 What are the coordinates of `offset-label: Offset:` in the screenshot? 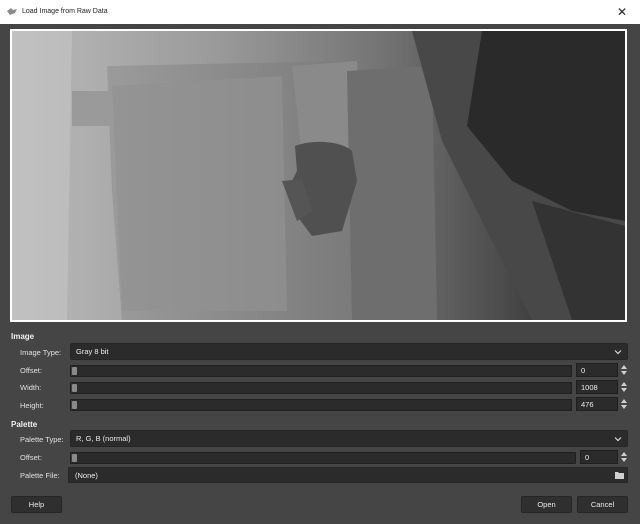 It's located at (31, 370).